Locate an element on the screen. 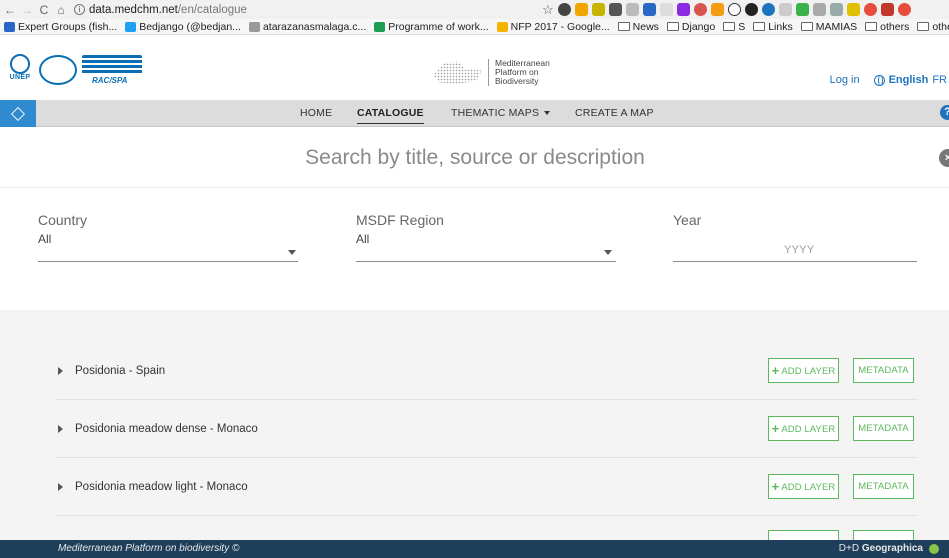 Image resolution: width=949 pixels, height=558 pixels. region-select: All is located at coordinates (362, 239).